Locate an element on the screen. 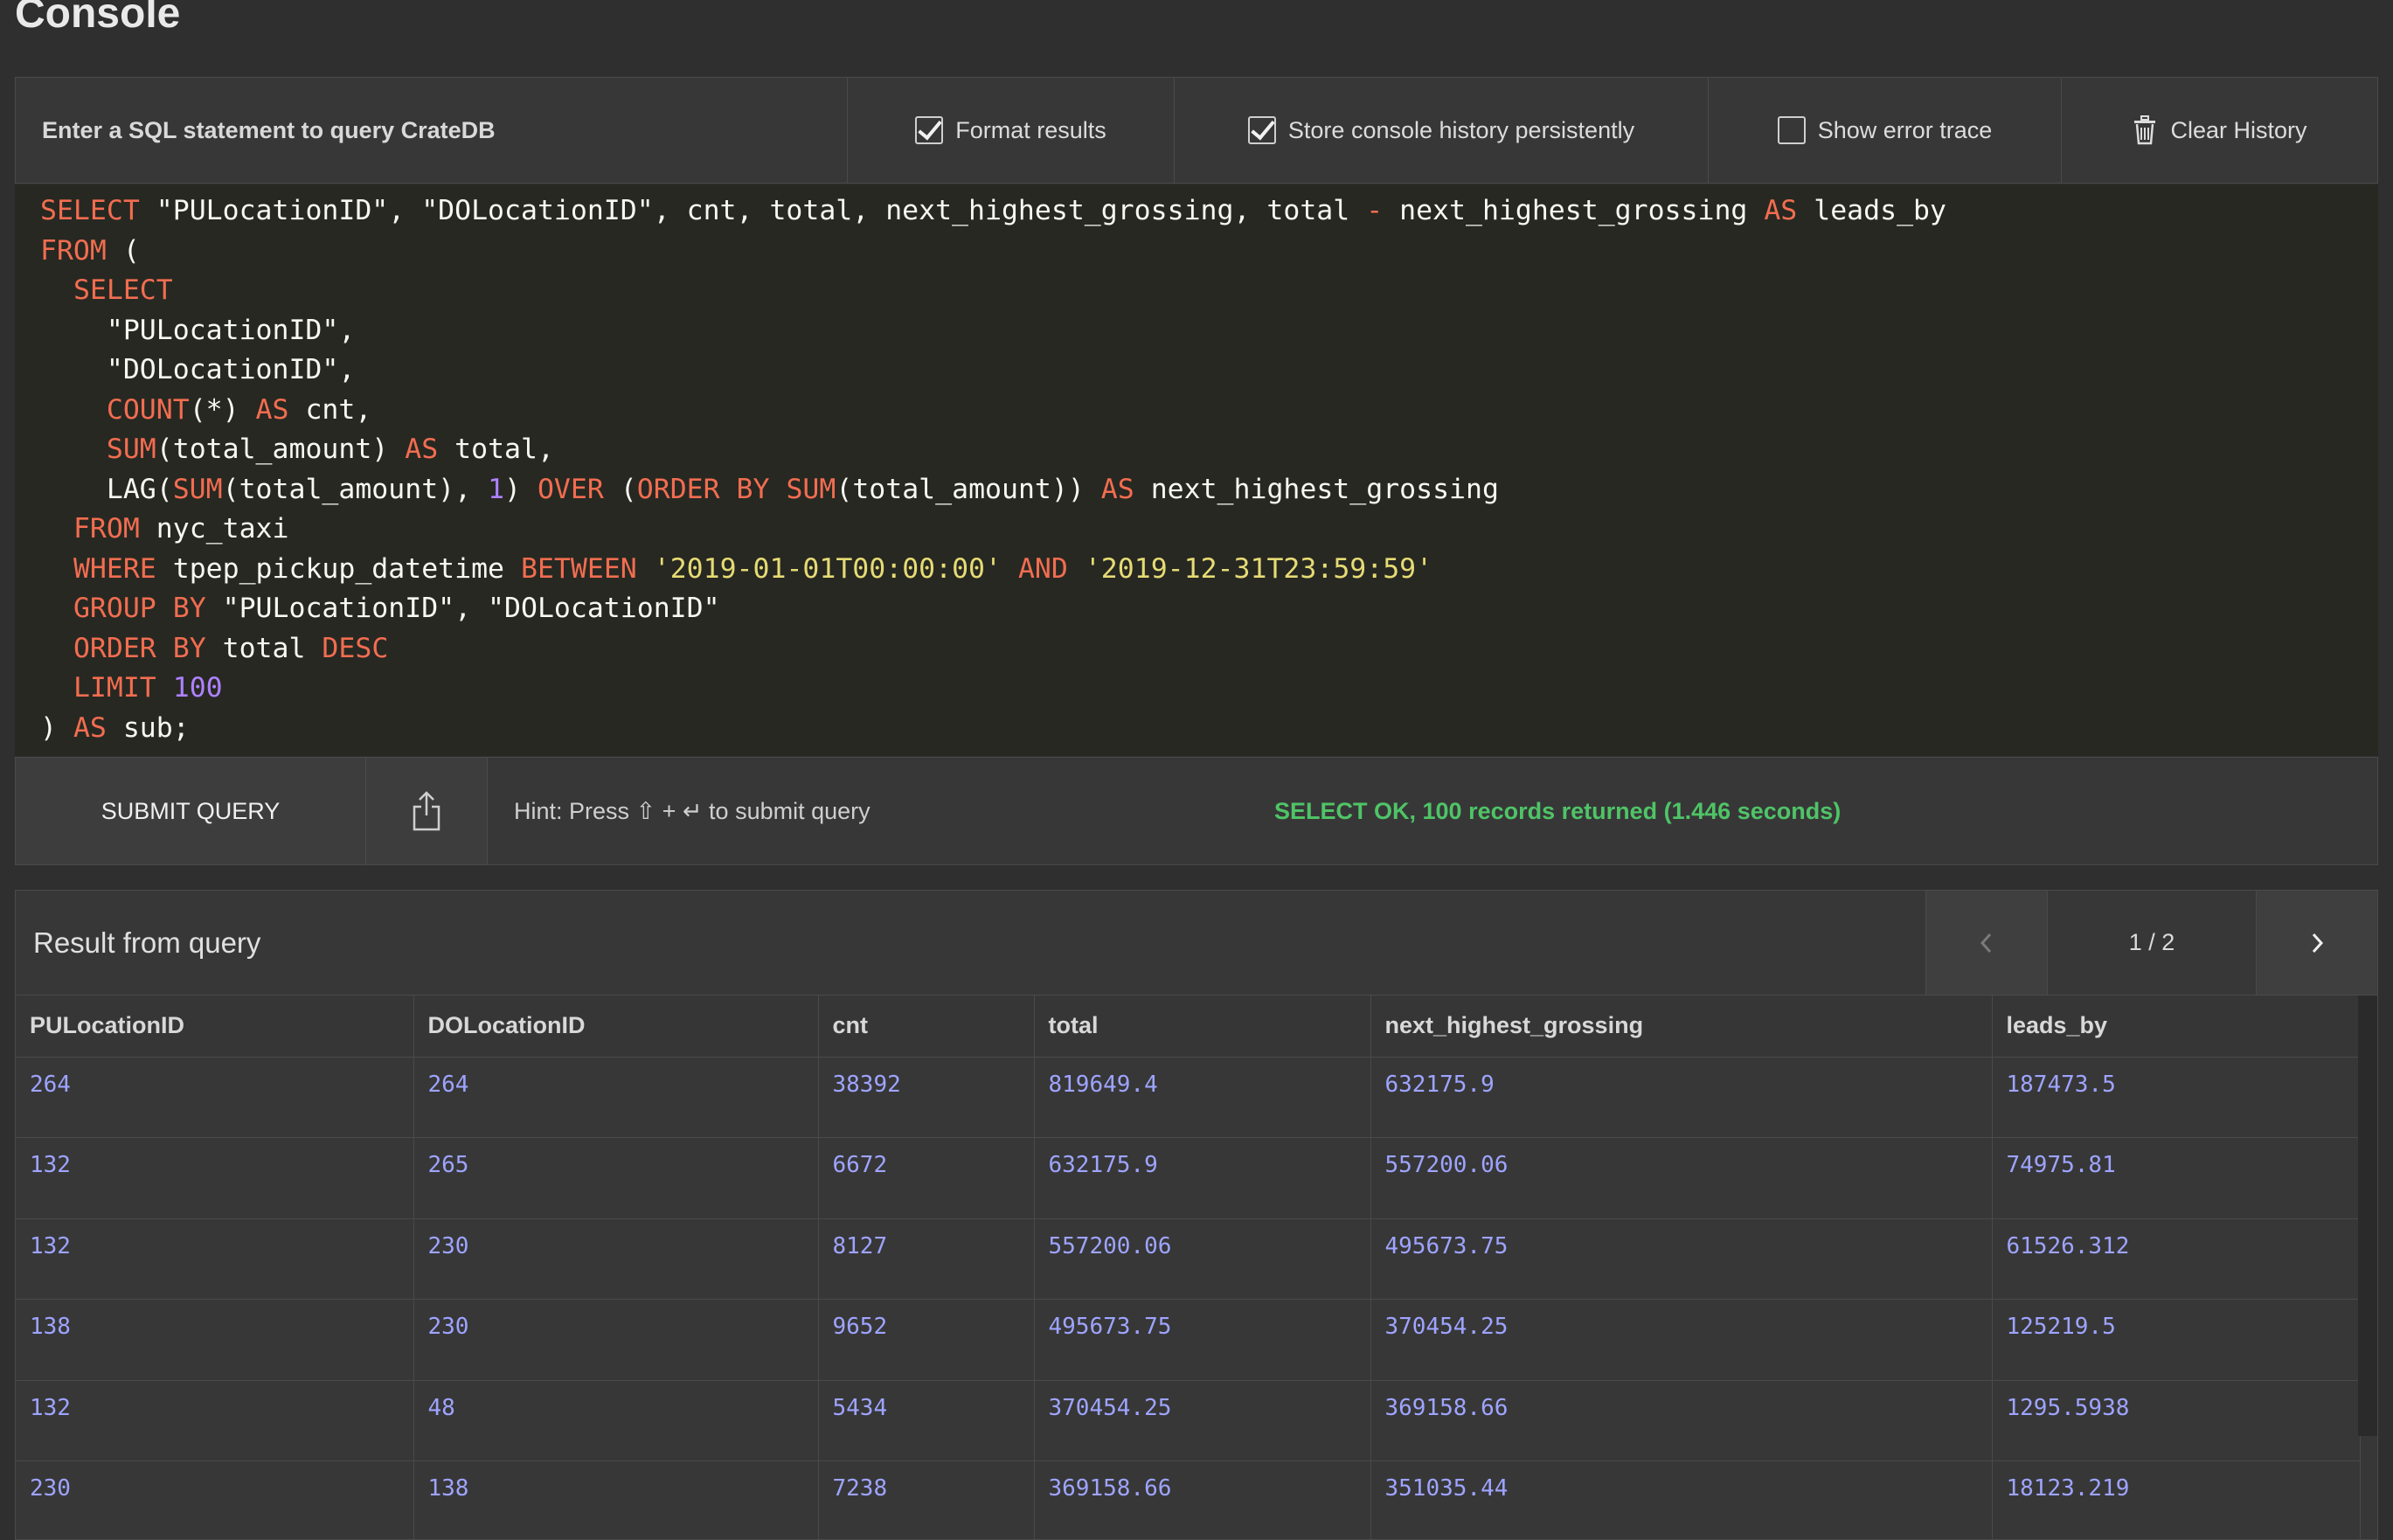 This screenshot has height=1540, width=2393. table-cell: 557200.06 is located at coordinates (1202, 1259).